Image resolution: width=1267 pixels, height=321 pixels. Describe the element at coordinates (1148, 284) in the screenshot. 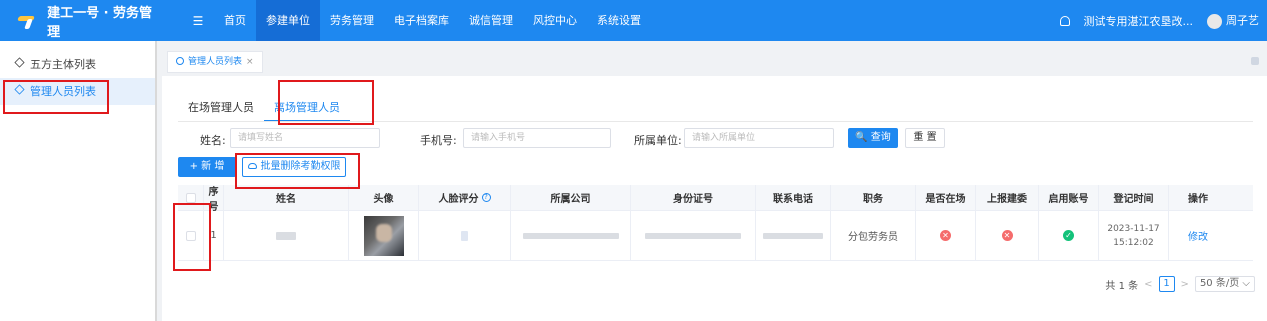

I see `prev-page-icon: <` at that location.